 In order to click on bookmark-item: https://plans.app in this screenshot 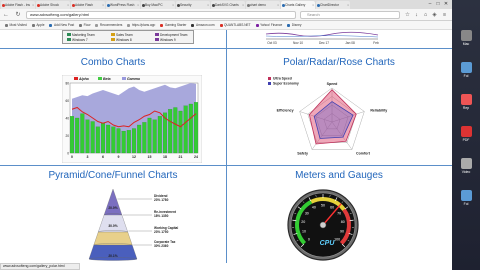, I will do `click(141, 25)`.